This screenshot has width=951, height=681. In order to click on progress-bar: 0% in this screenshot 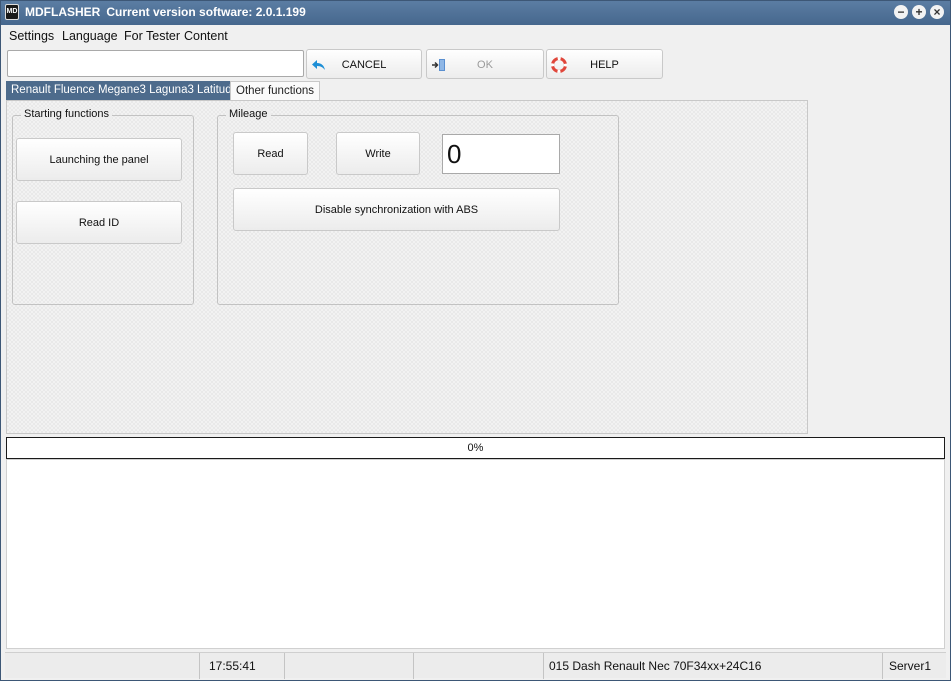, I will do `click(475, 448)`.